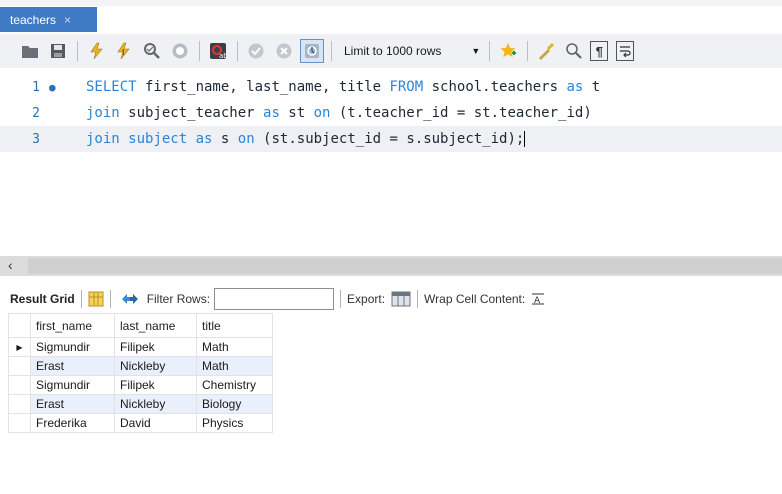 The height and width of the screenshot is (494, 782). I want to click on svg-text: I, so click(123, 52).